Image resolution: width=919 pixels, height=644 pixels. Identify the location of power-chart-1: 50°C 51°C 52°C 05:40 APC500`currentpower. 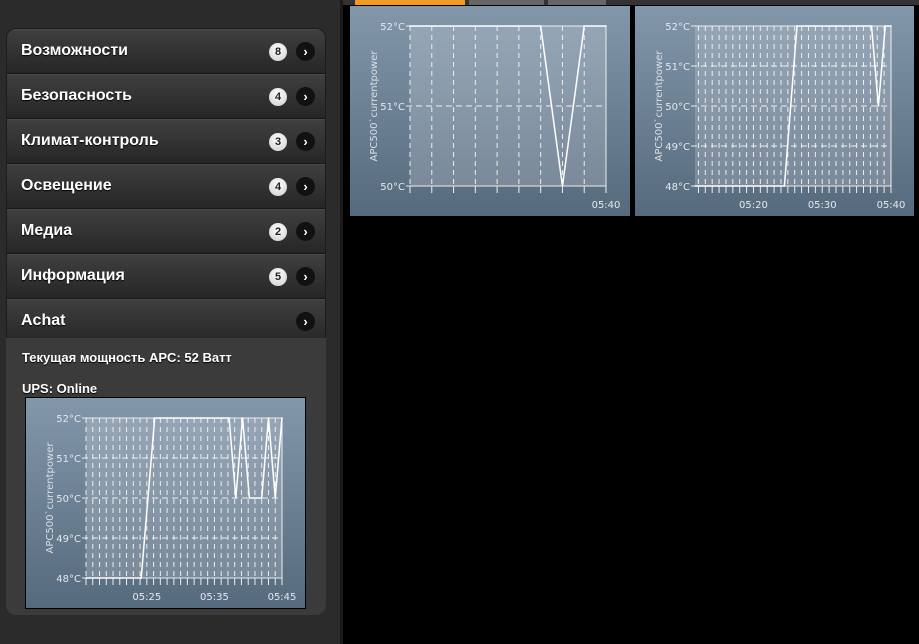
(490, 111).